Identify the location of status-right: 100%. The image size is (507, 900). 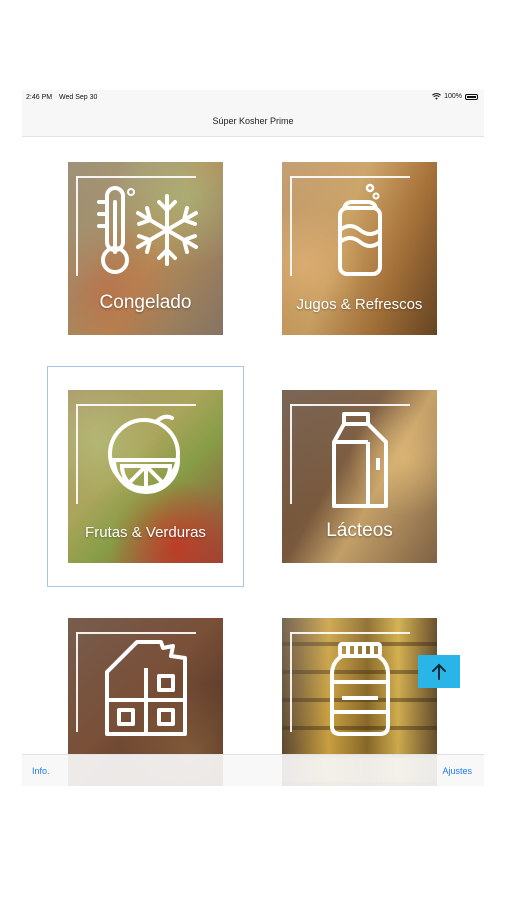
(455, 96).